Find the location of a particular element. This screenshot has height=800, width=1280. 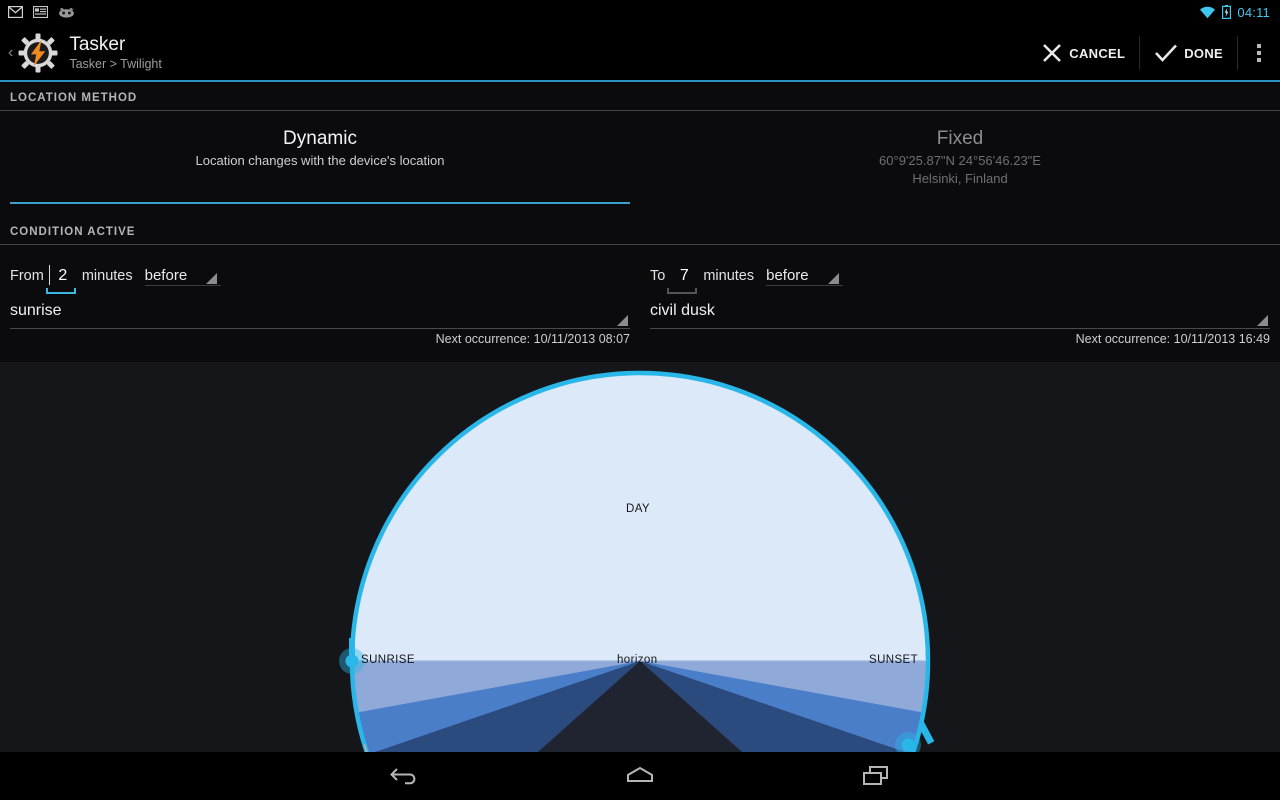

to-minutes-unit: minutes is located at coordinates (729, 276).